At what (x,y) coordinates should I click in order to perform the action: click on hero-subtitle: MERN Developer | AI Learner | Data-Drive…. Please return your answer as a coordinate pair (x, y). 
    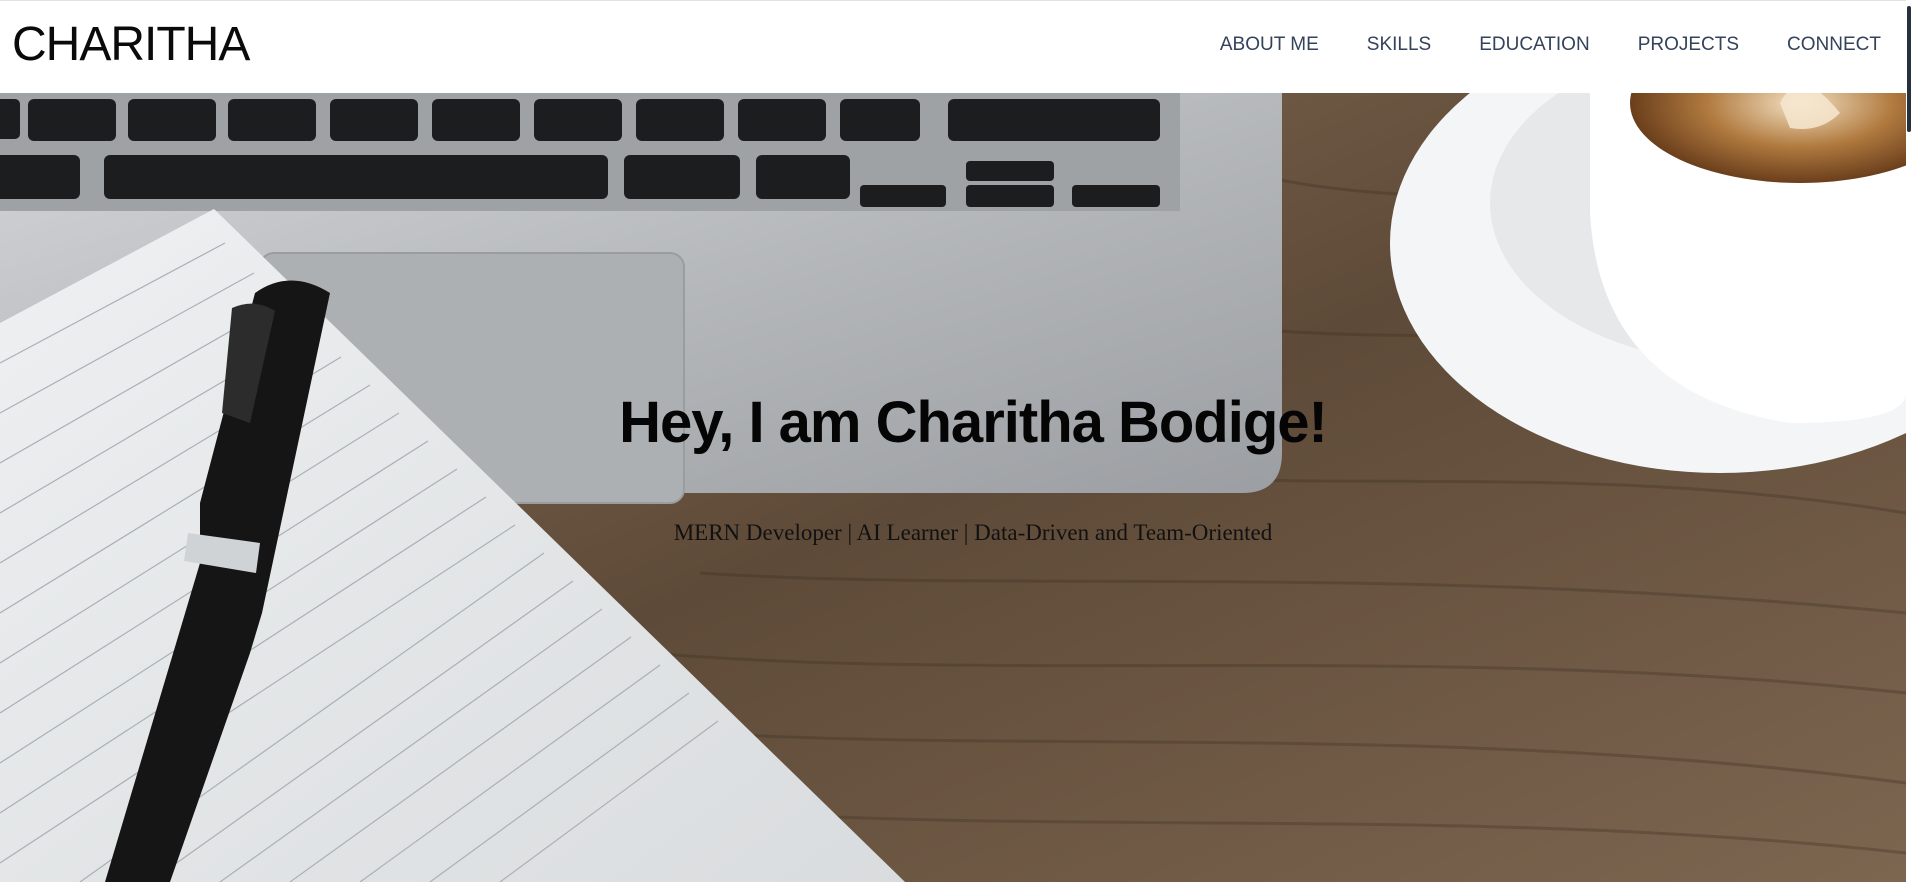
    Looking at the image, I should click on (973, 532).